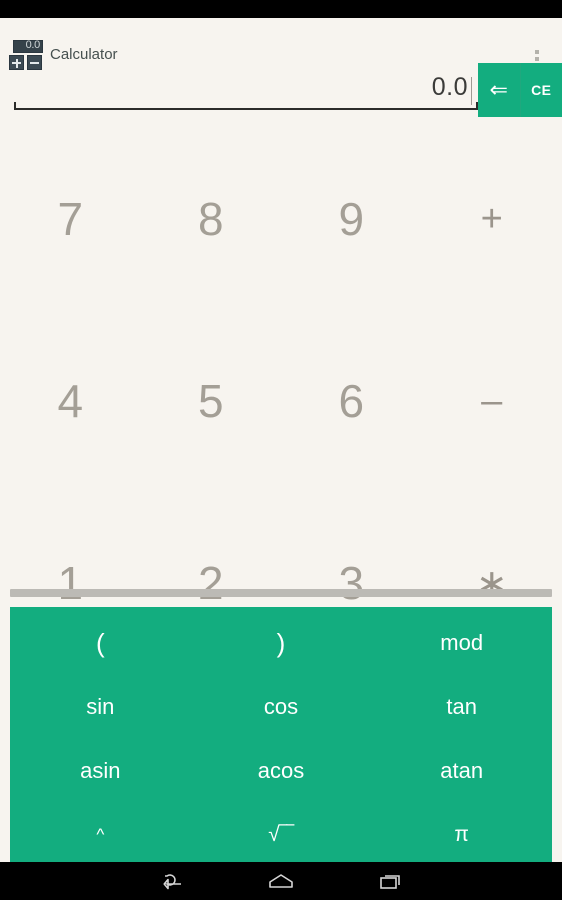 The width and height of the screenshot is (562, 900). I want to click on input-underline, so click(246, 106).